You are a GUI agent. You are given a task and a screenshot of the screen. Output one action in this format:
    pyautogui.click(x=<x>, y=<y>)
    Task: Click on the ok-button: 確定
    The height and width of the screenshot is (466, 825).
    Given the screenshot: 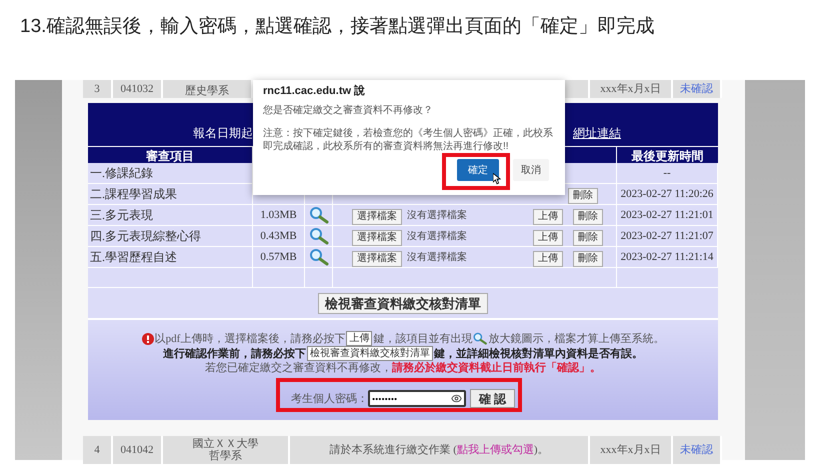 What is the action you would take?
    pyautogui.click(x=478, y=170)
    